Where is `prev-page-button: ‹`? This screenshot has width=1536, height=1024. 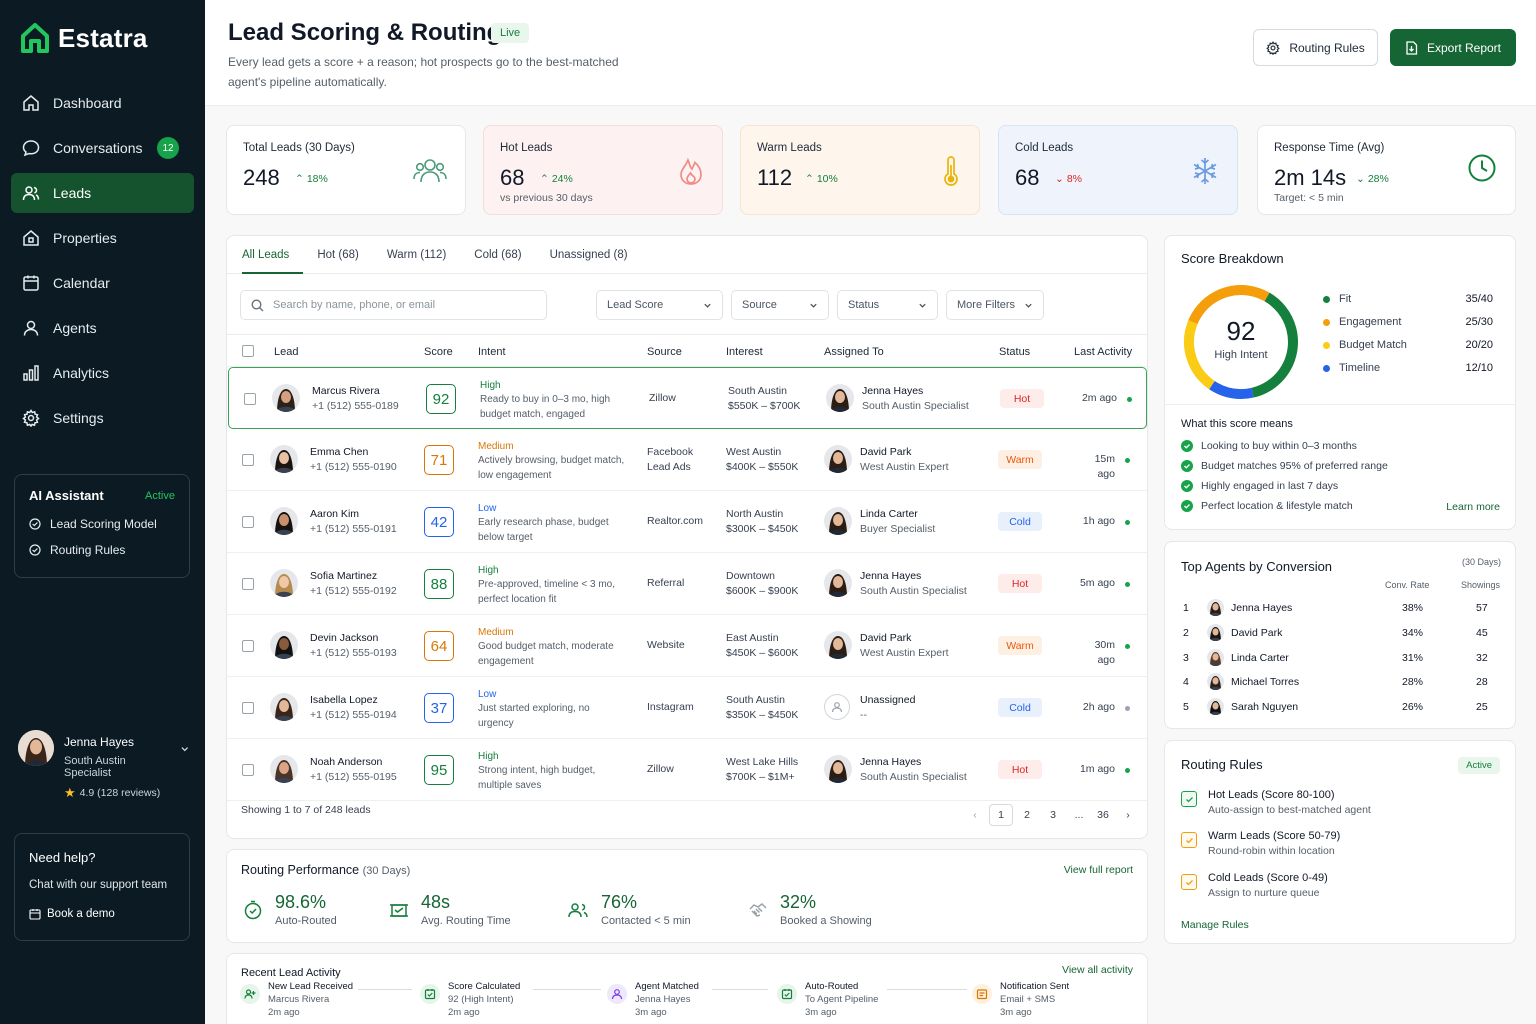 prev-page-button: ‹ is located at coordinates (975, 815).